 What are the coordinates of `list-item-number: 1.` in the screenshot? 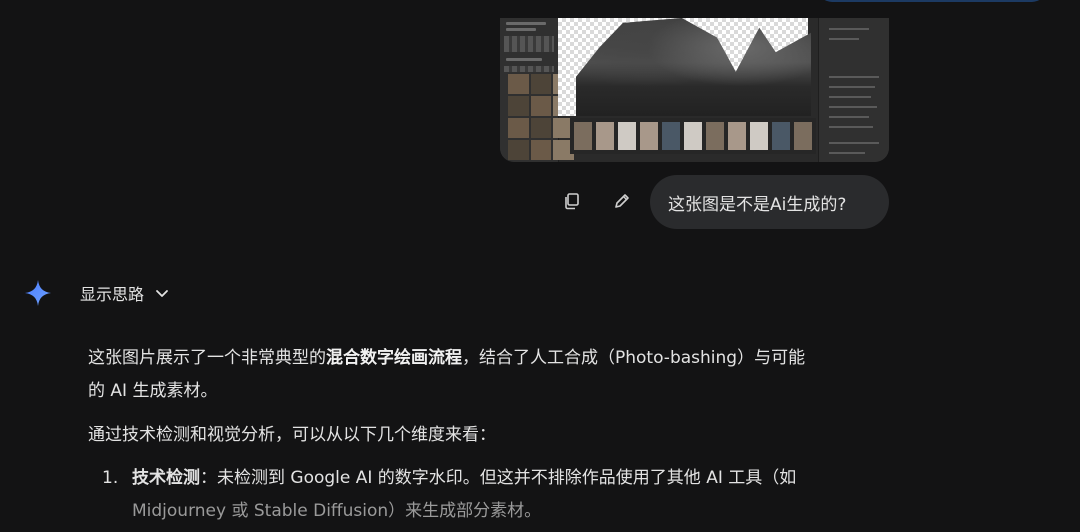 It's located at (110, 478).